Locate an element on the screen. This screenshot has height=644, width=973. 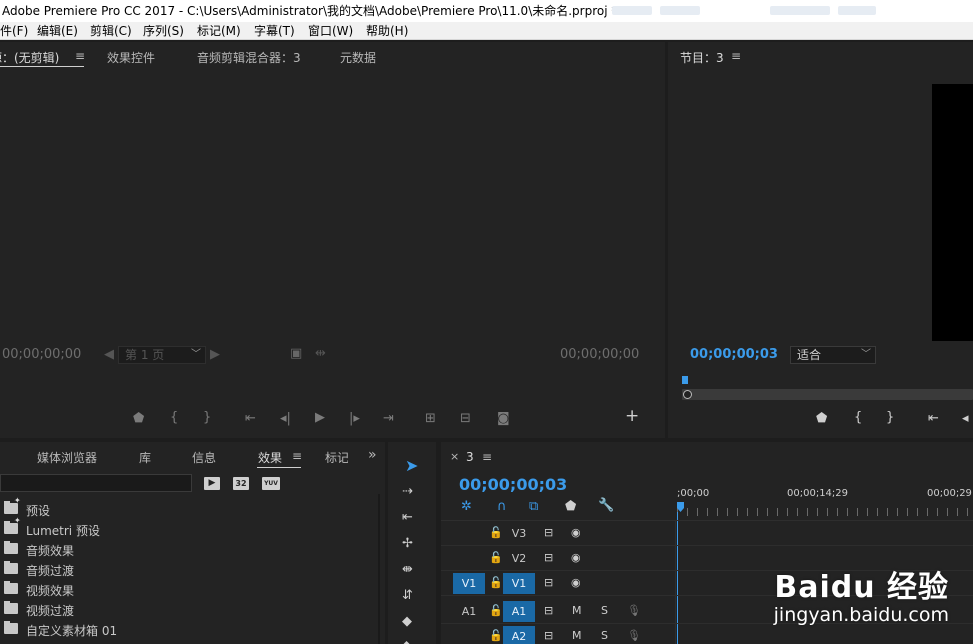
source-patch-a1: A1 is located at coordinates (469, 611).